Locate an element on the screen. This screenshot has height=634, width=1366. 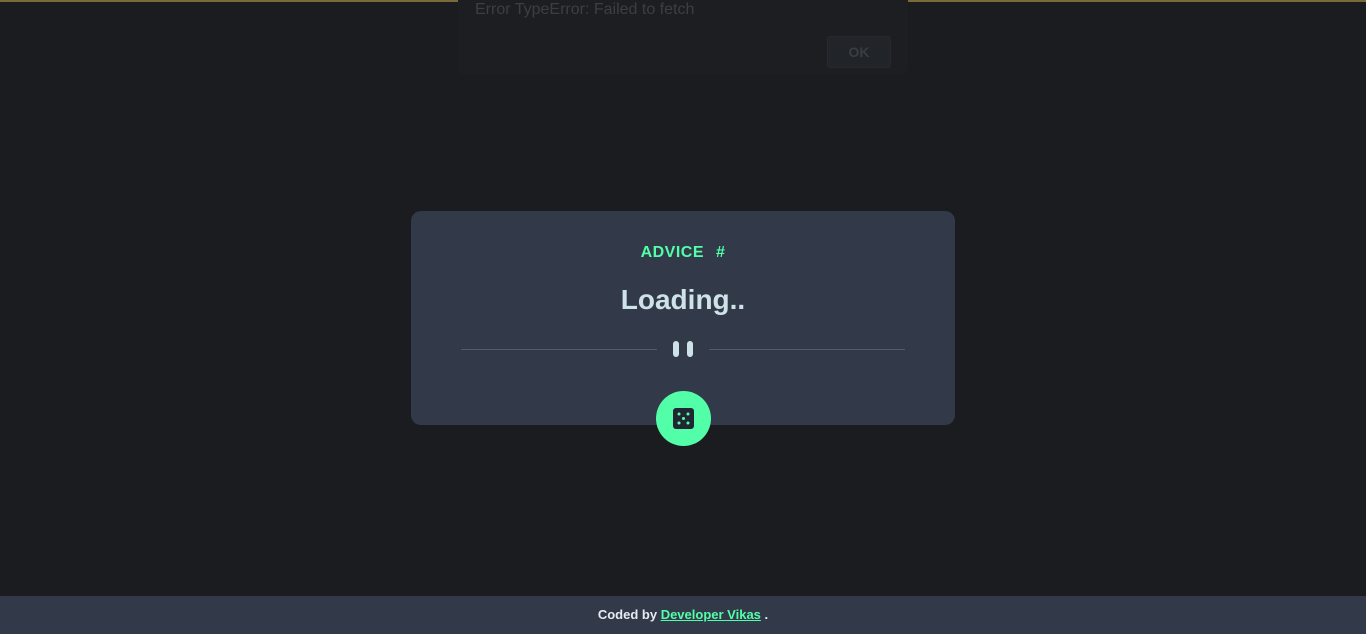
footer: Coded by Developer Vikas . is located at coordinates (683, 615).